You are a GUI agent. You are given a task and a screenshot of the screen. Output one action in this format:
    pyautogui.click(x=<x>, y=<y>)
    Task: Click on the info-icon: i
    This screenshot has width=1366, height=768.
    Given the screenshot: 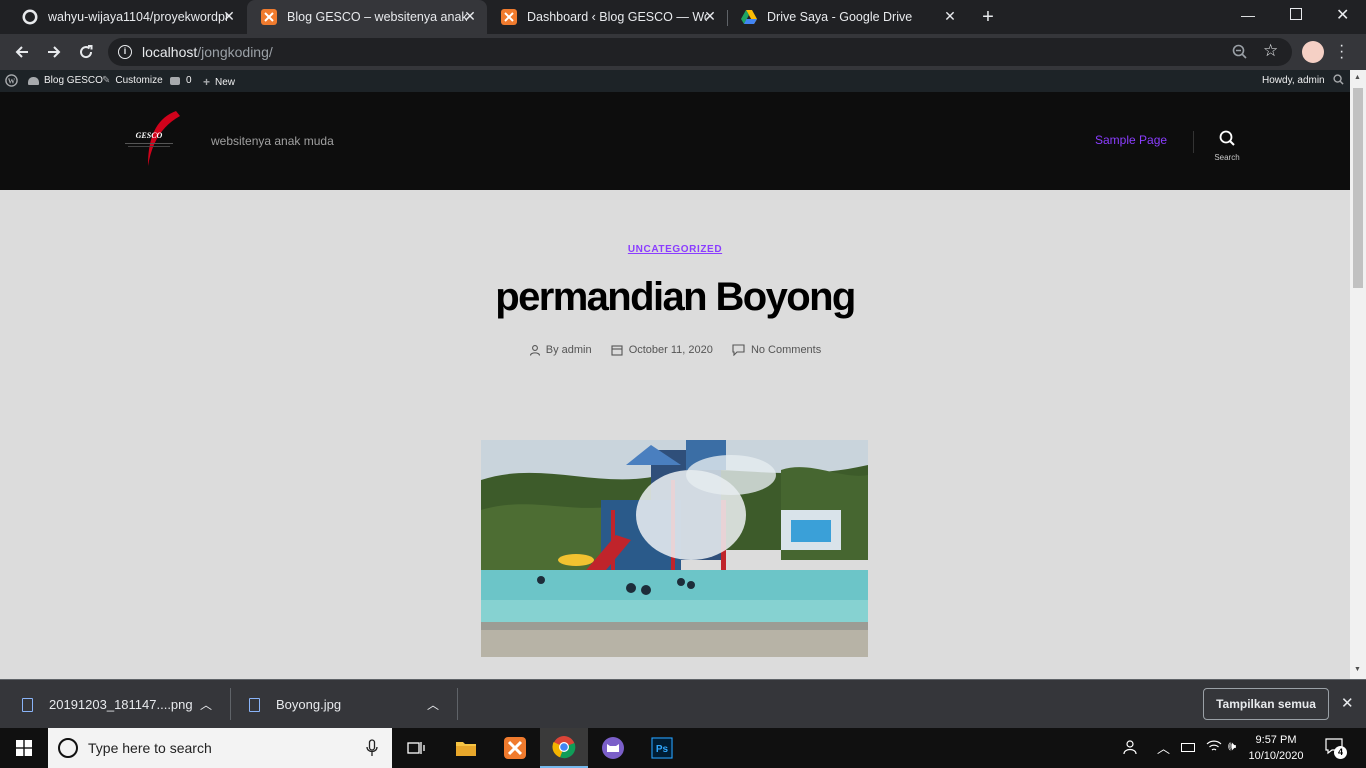 What is the action you would take?
    pyautogui.click(x=125, y=52)
    